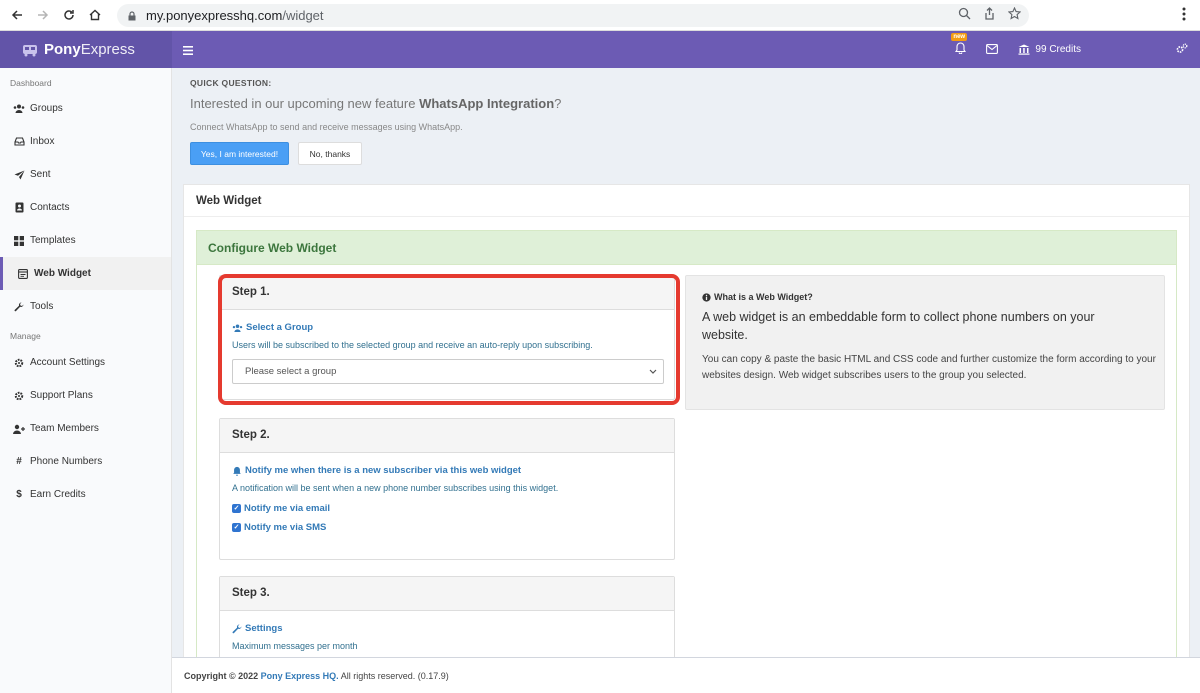  Describe the element at coordinates (287, 508) in the screenshot. I see `notify-email-label: Notify me via email` at that location.